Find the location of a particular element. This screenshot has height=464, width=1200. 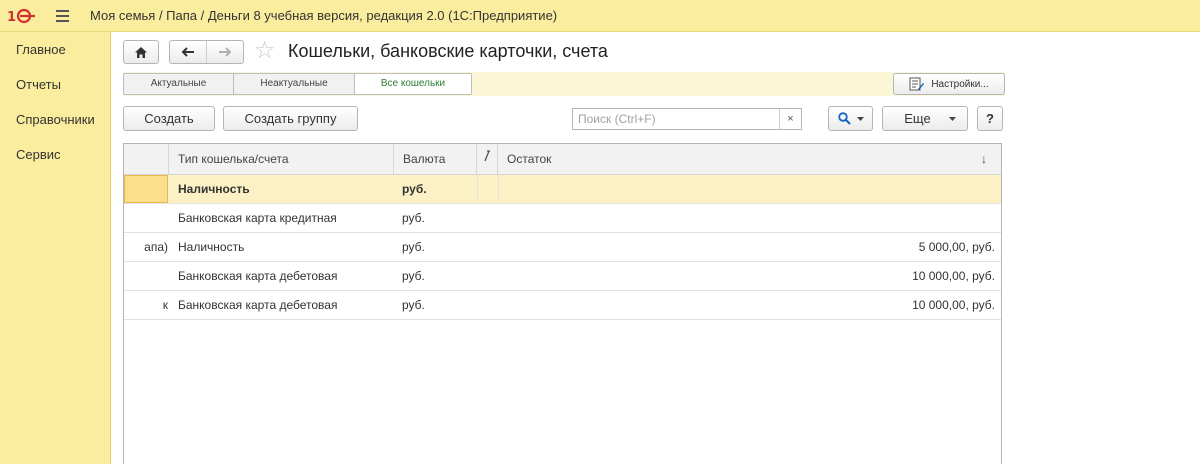

sidebar-item-directories: Справочники is located at coordinates (55, 119).